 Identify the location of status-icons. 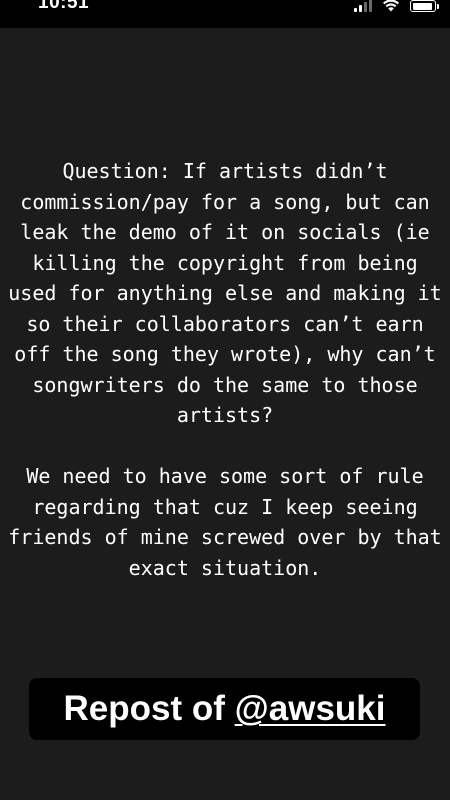
(396, 6).